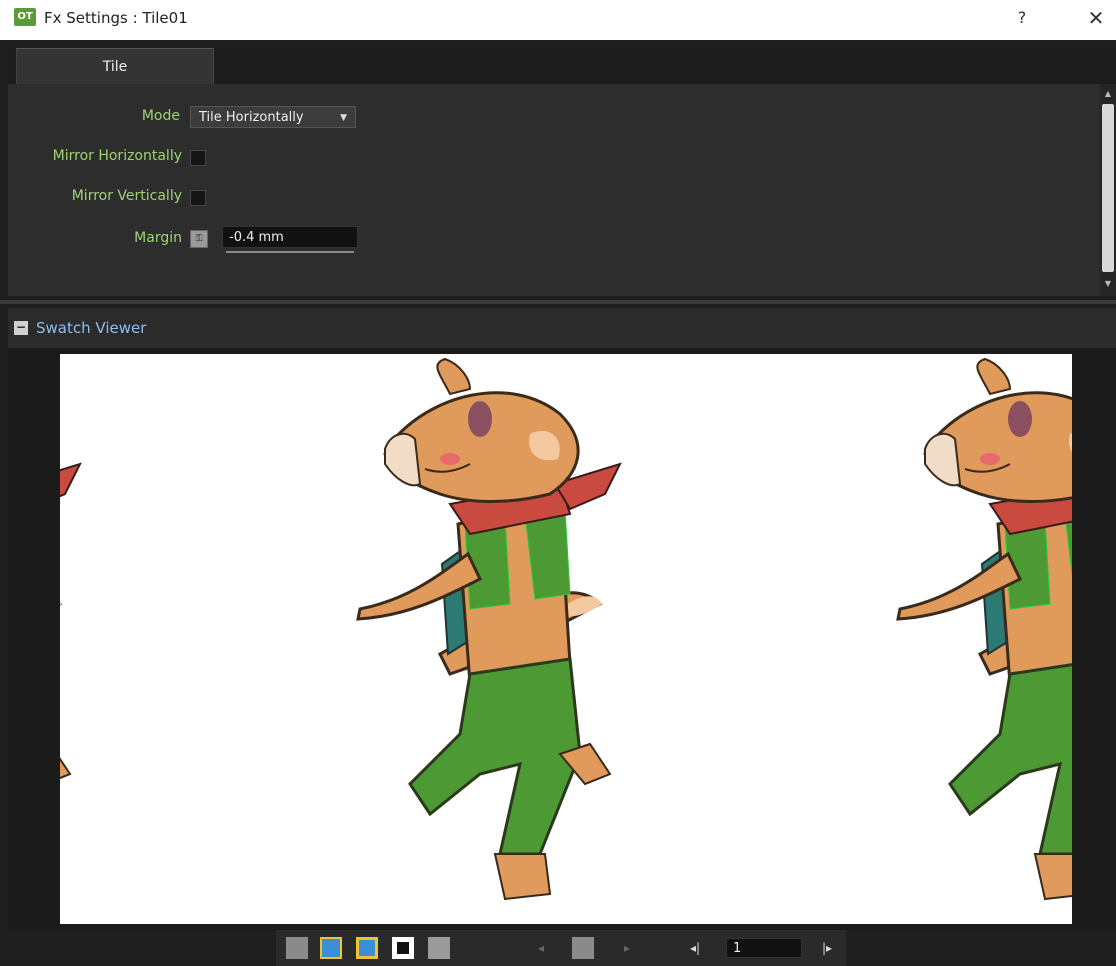 The width and height of the screenshot is (1116, 966). I want to click on help-button: ?, so click(1022, 18).